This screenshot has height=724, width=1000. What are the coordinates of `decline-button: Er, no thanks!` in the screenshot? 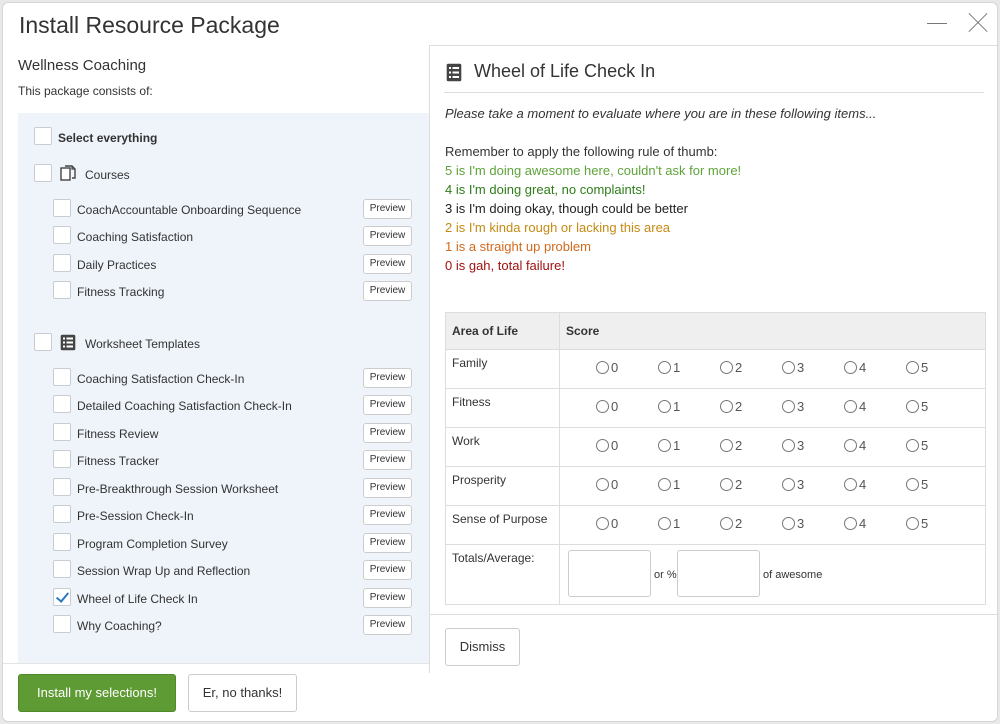 It's located at (242, 693).